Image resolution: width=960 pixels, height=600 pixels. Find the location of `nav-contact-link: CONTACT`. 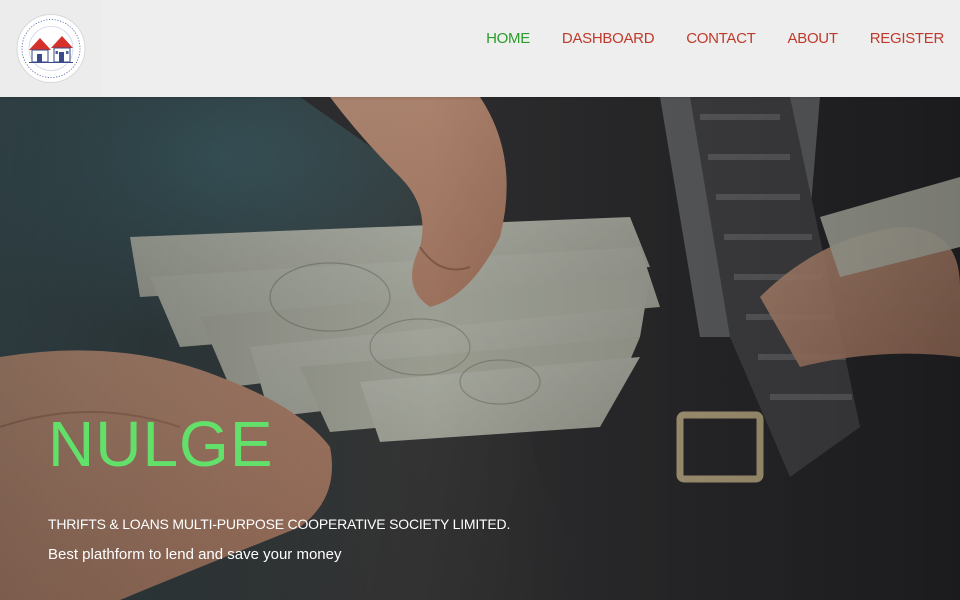

nav-contact-link: CONTACT is located at coordinates (721, 38).